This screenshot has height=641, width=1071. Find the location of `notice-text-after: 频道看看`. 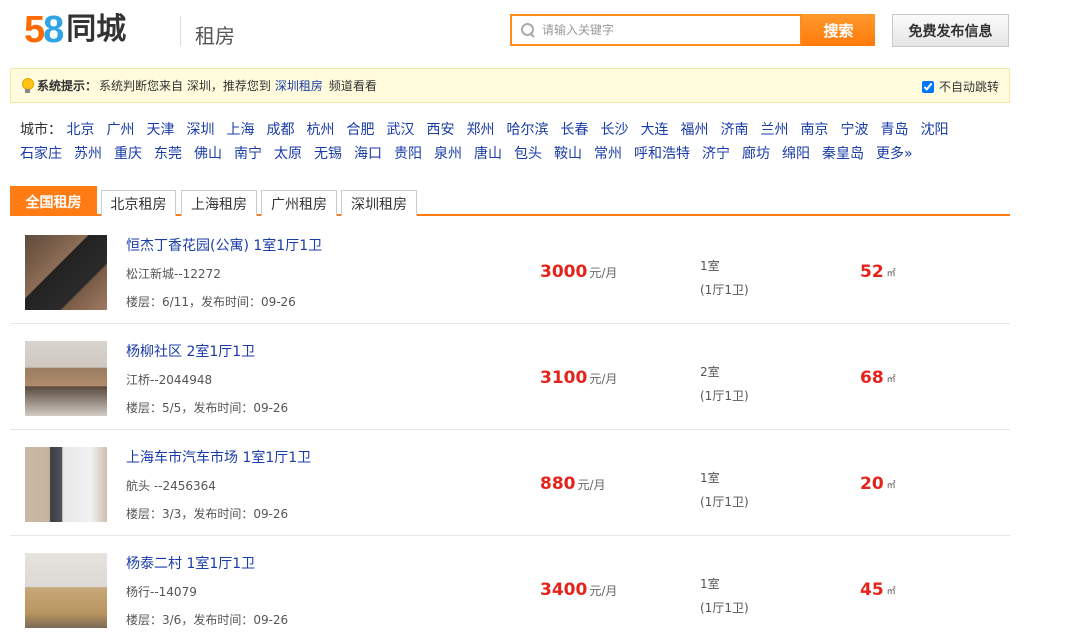

notice-text-after: 频道看看 is located at coordinates (352, 86).